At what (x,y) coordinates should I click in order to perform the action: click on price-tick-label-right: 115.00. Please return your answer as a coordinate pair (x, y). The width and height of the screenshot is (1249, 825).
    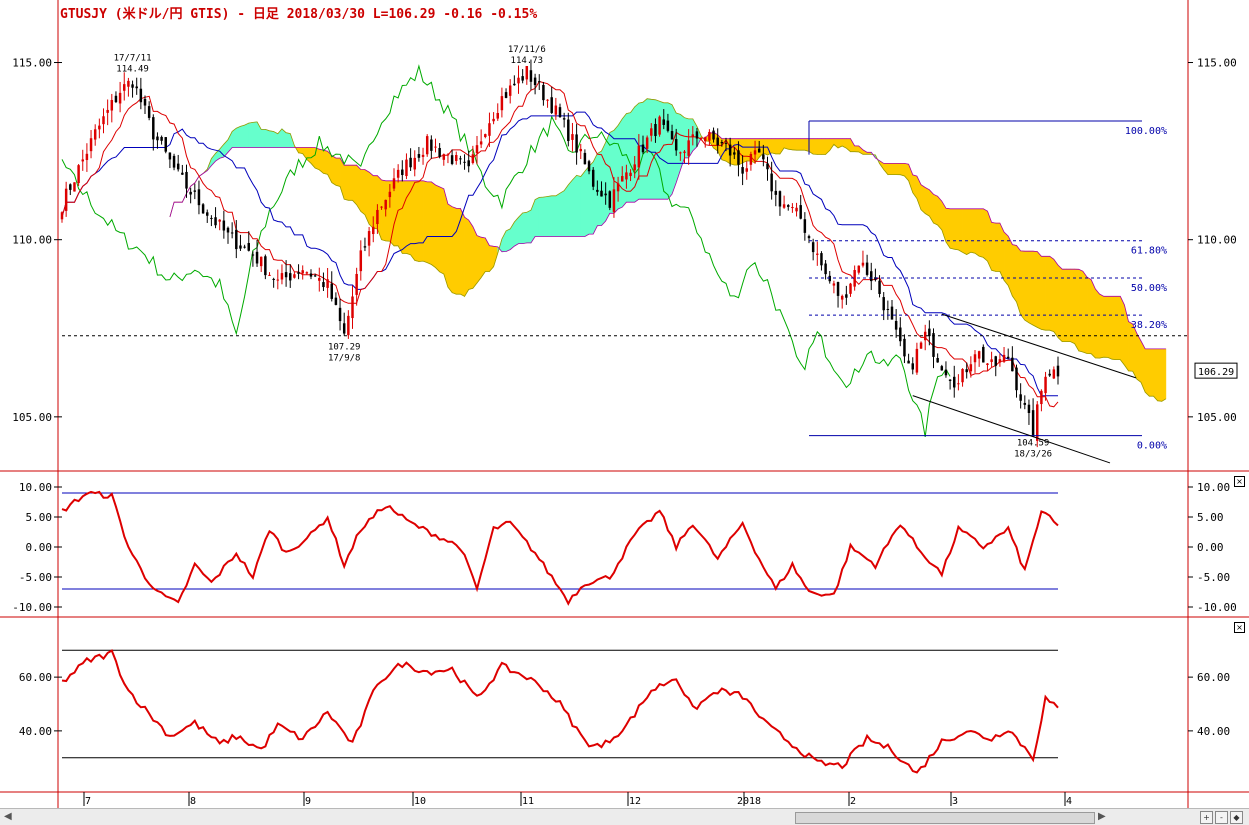
    Looking at the image, I should click on (1217, 63).